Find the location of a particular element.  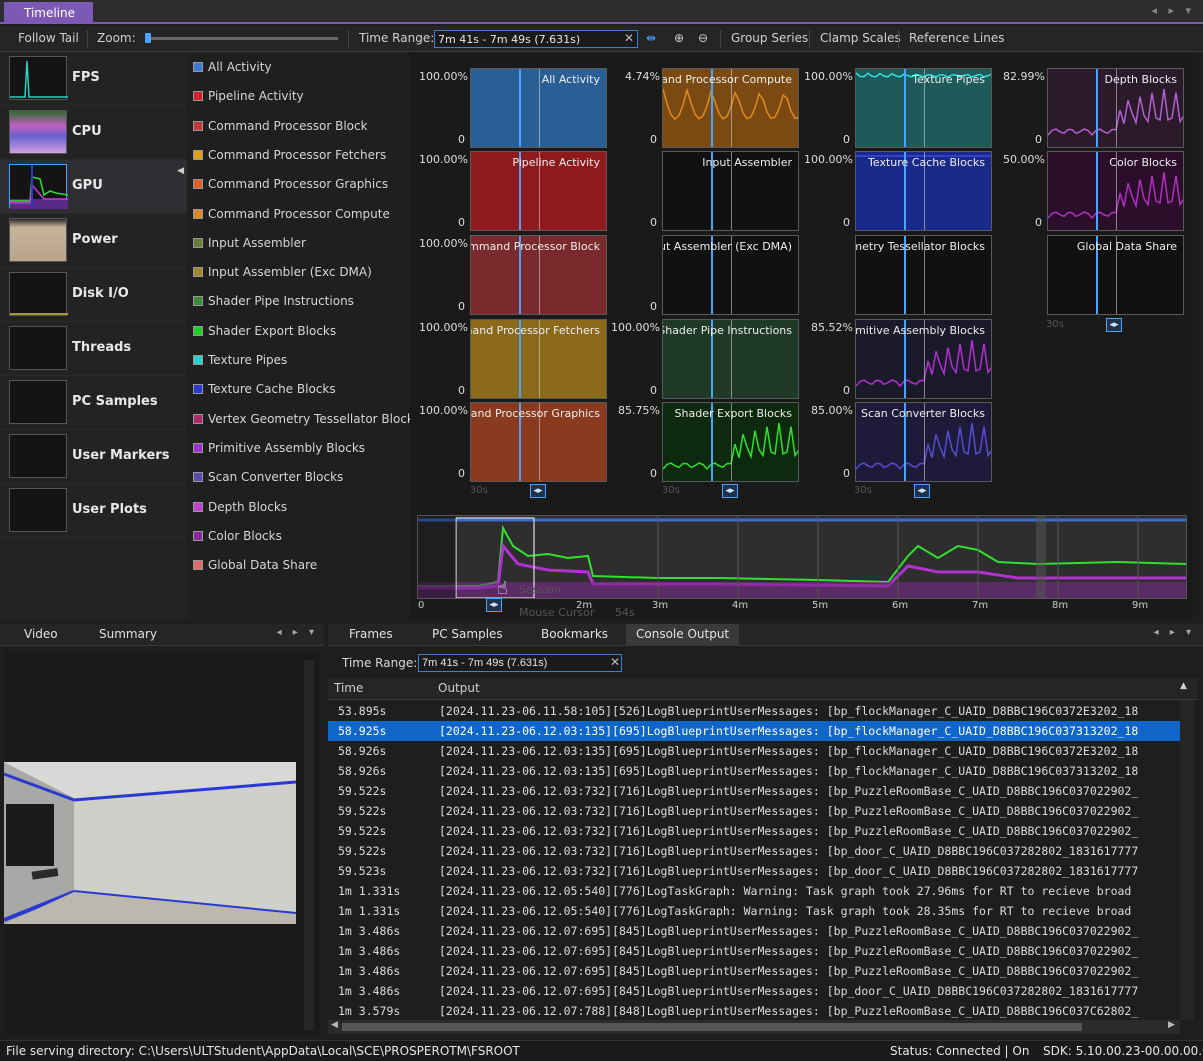

legend-item: Vertex Geometry Tessellator Blocks is located at coordinates (306, 422).